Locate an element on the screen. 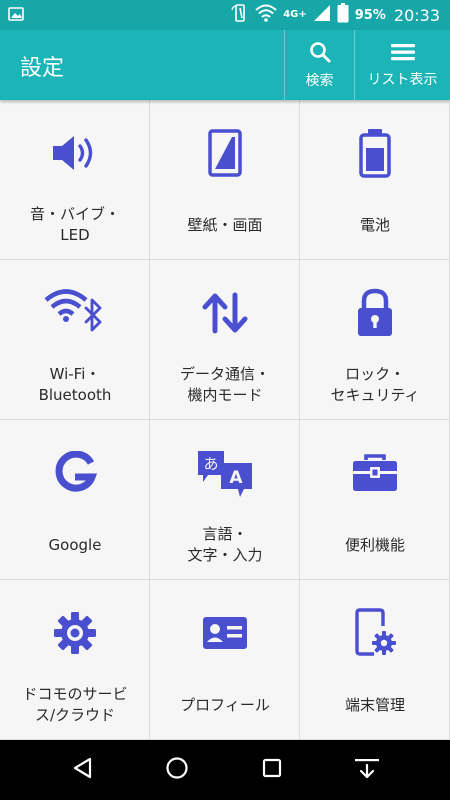  tile-label: 壁紙・画面 is located at coordinates (225, 224).